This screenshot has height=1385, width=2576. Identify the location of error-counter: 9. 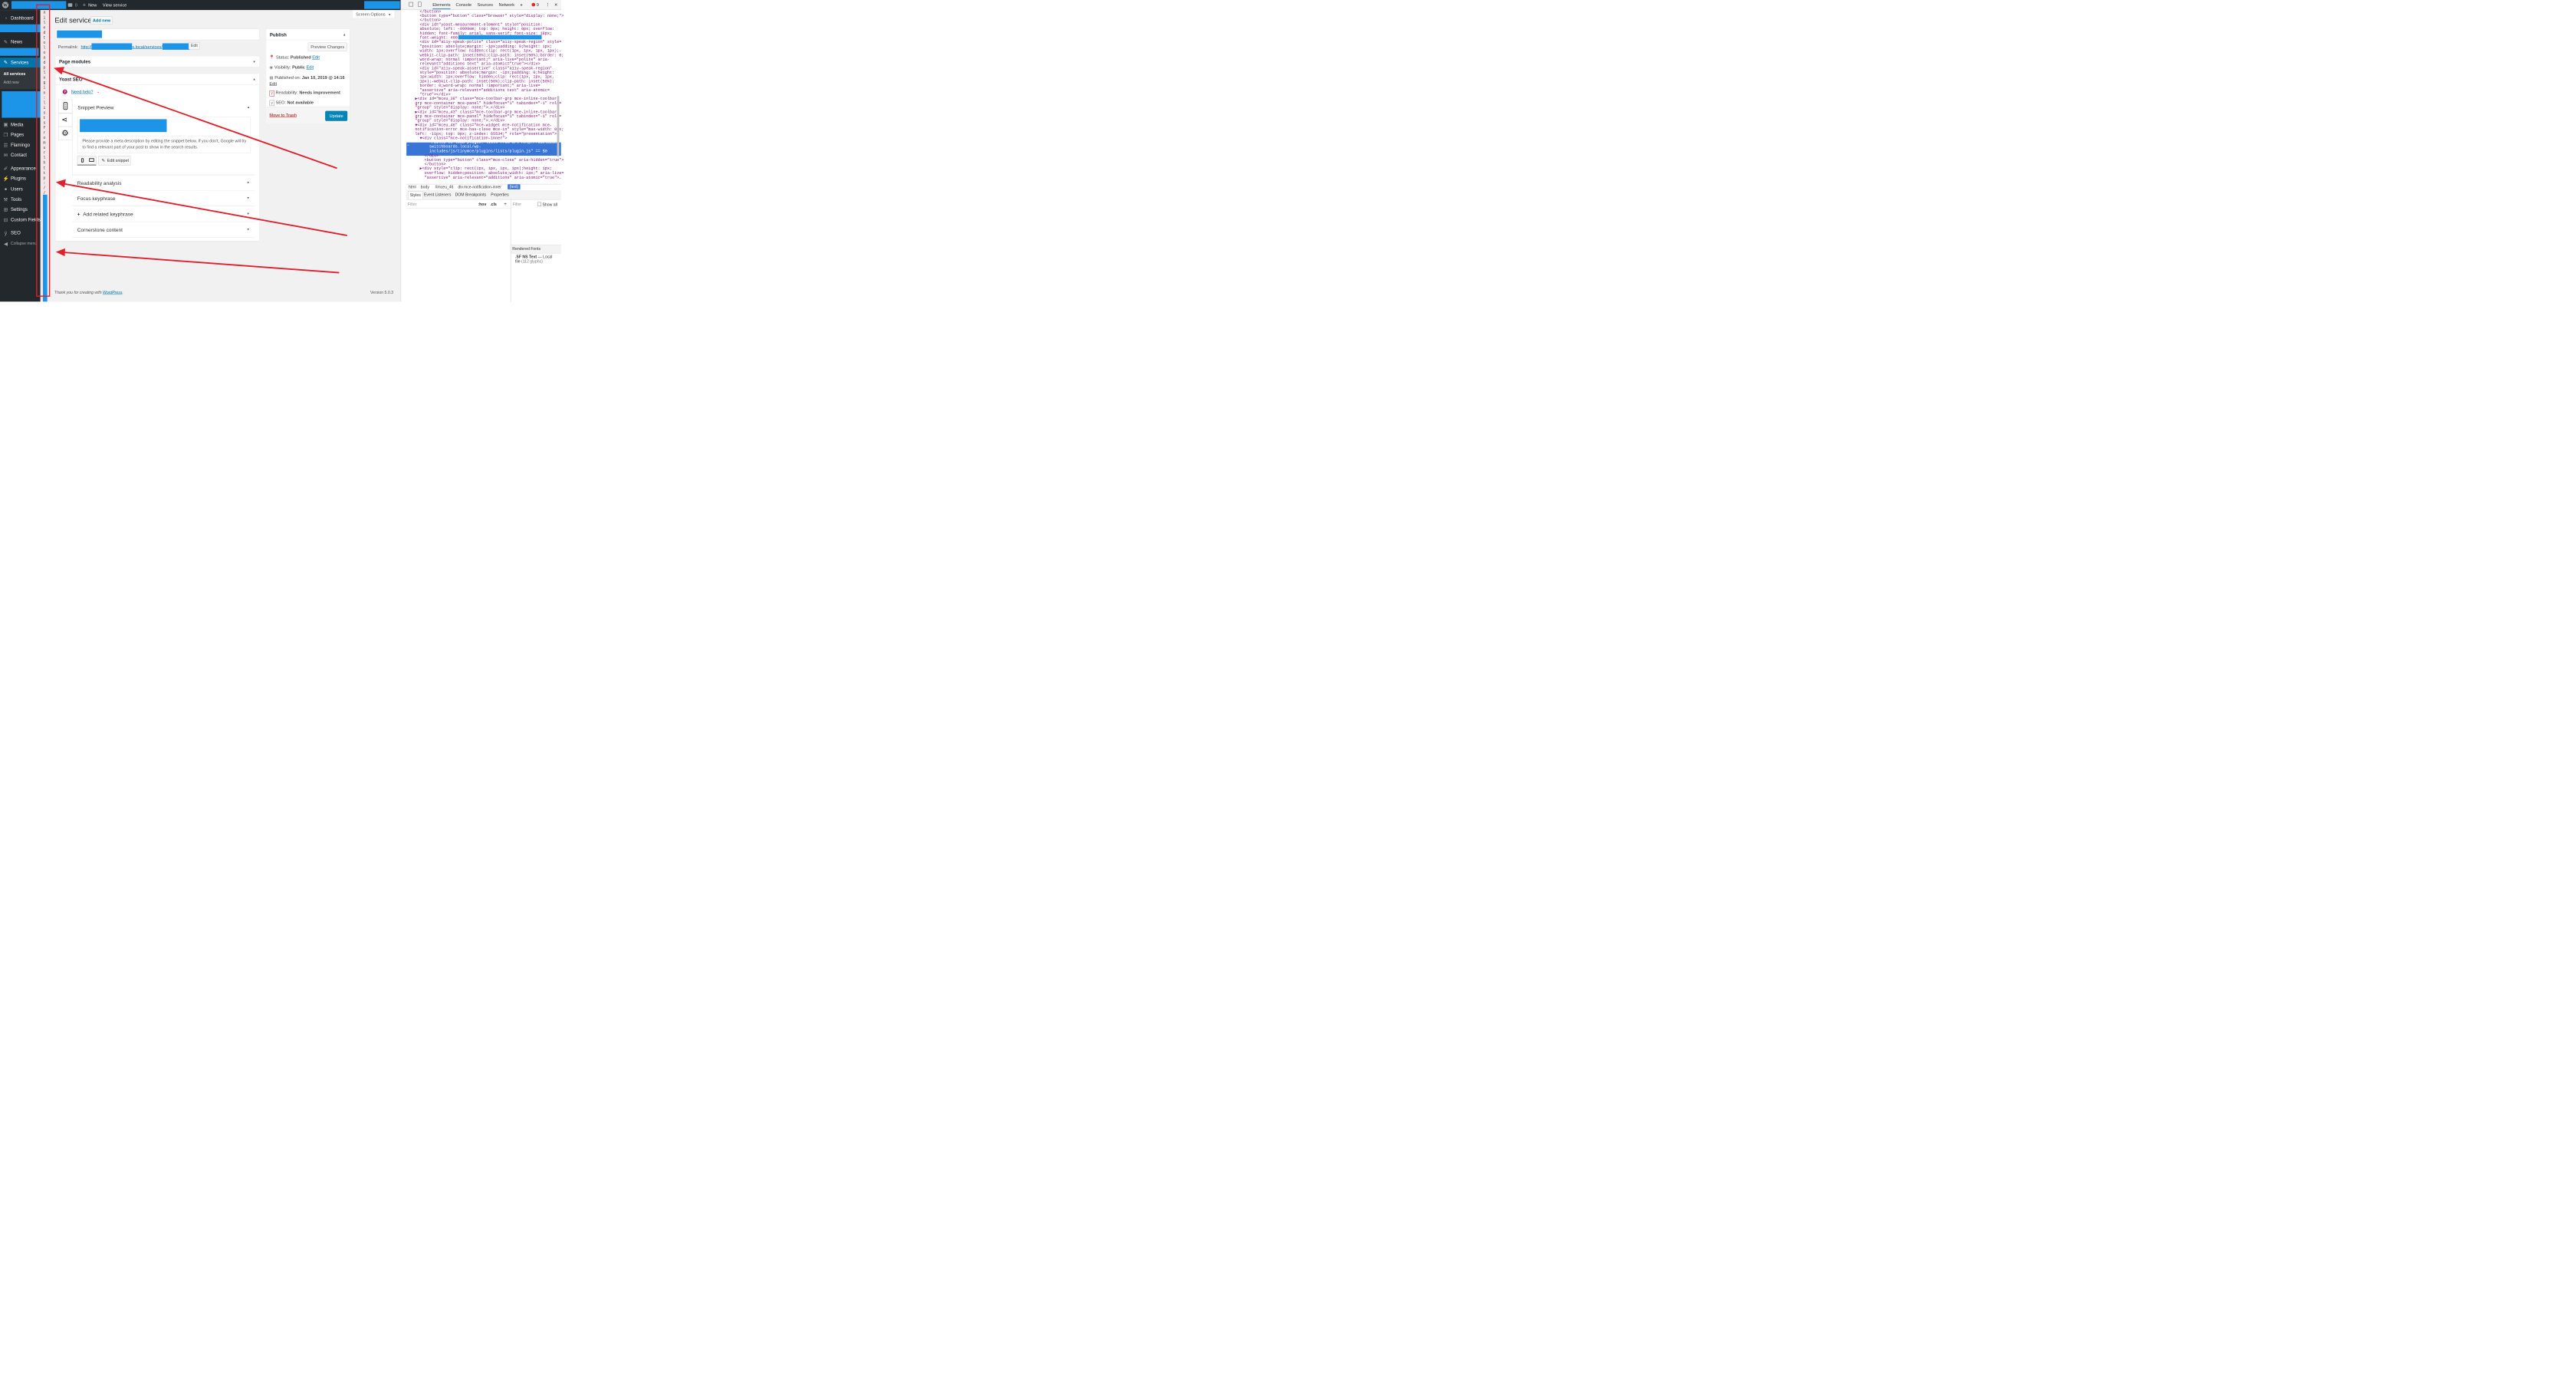
(535, 5).